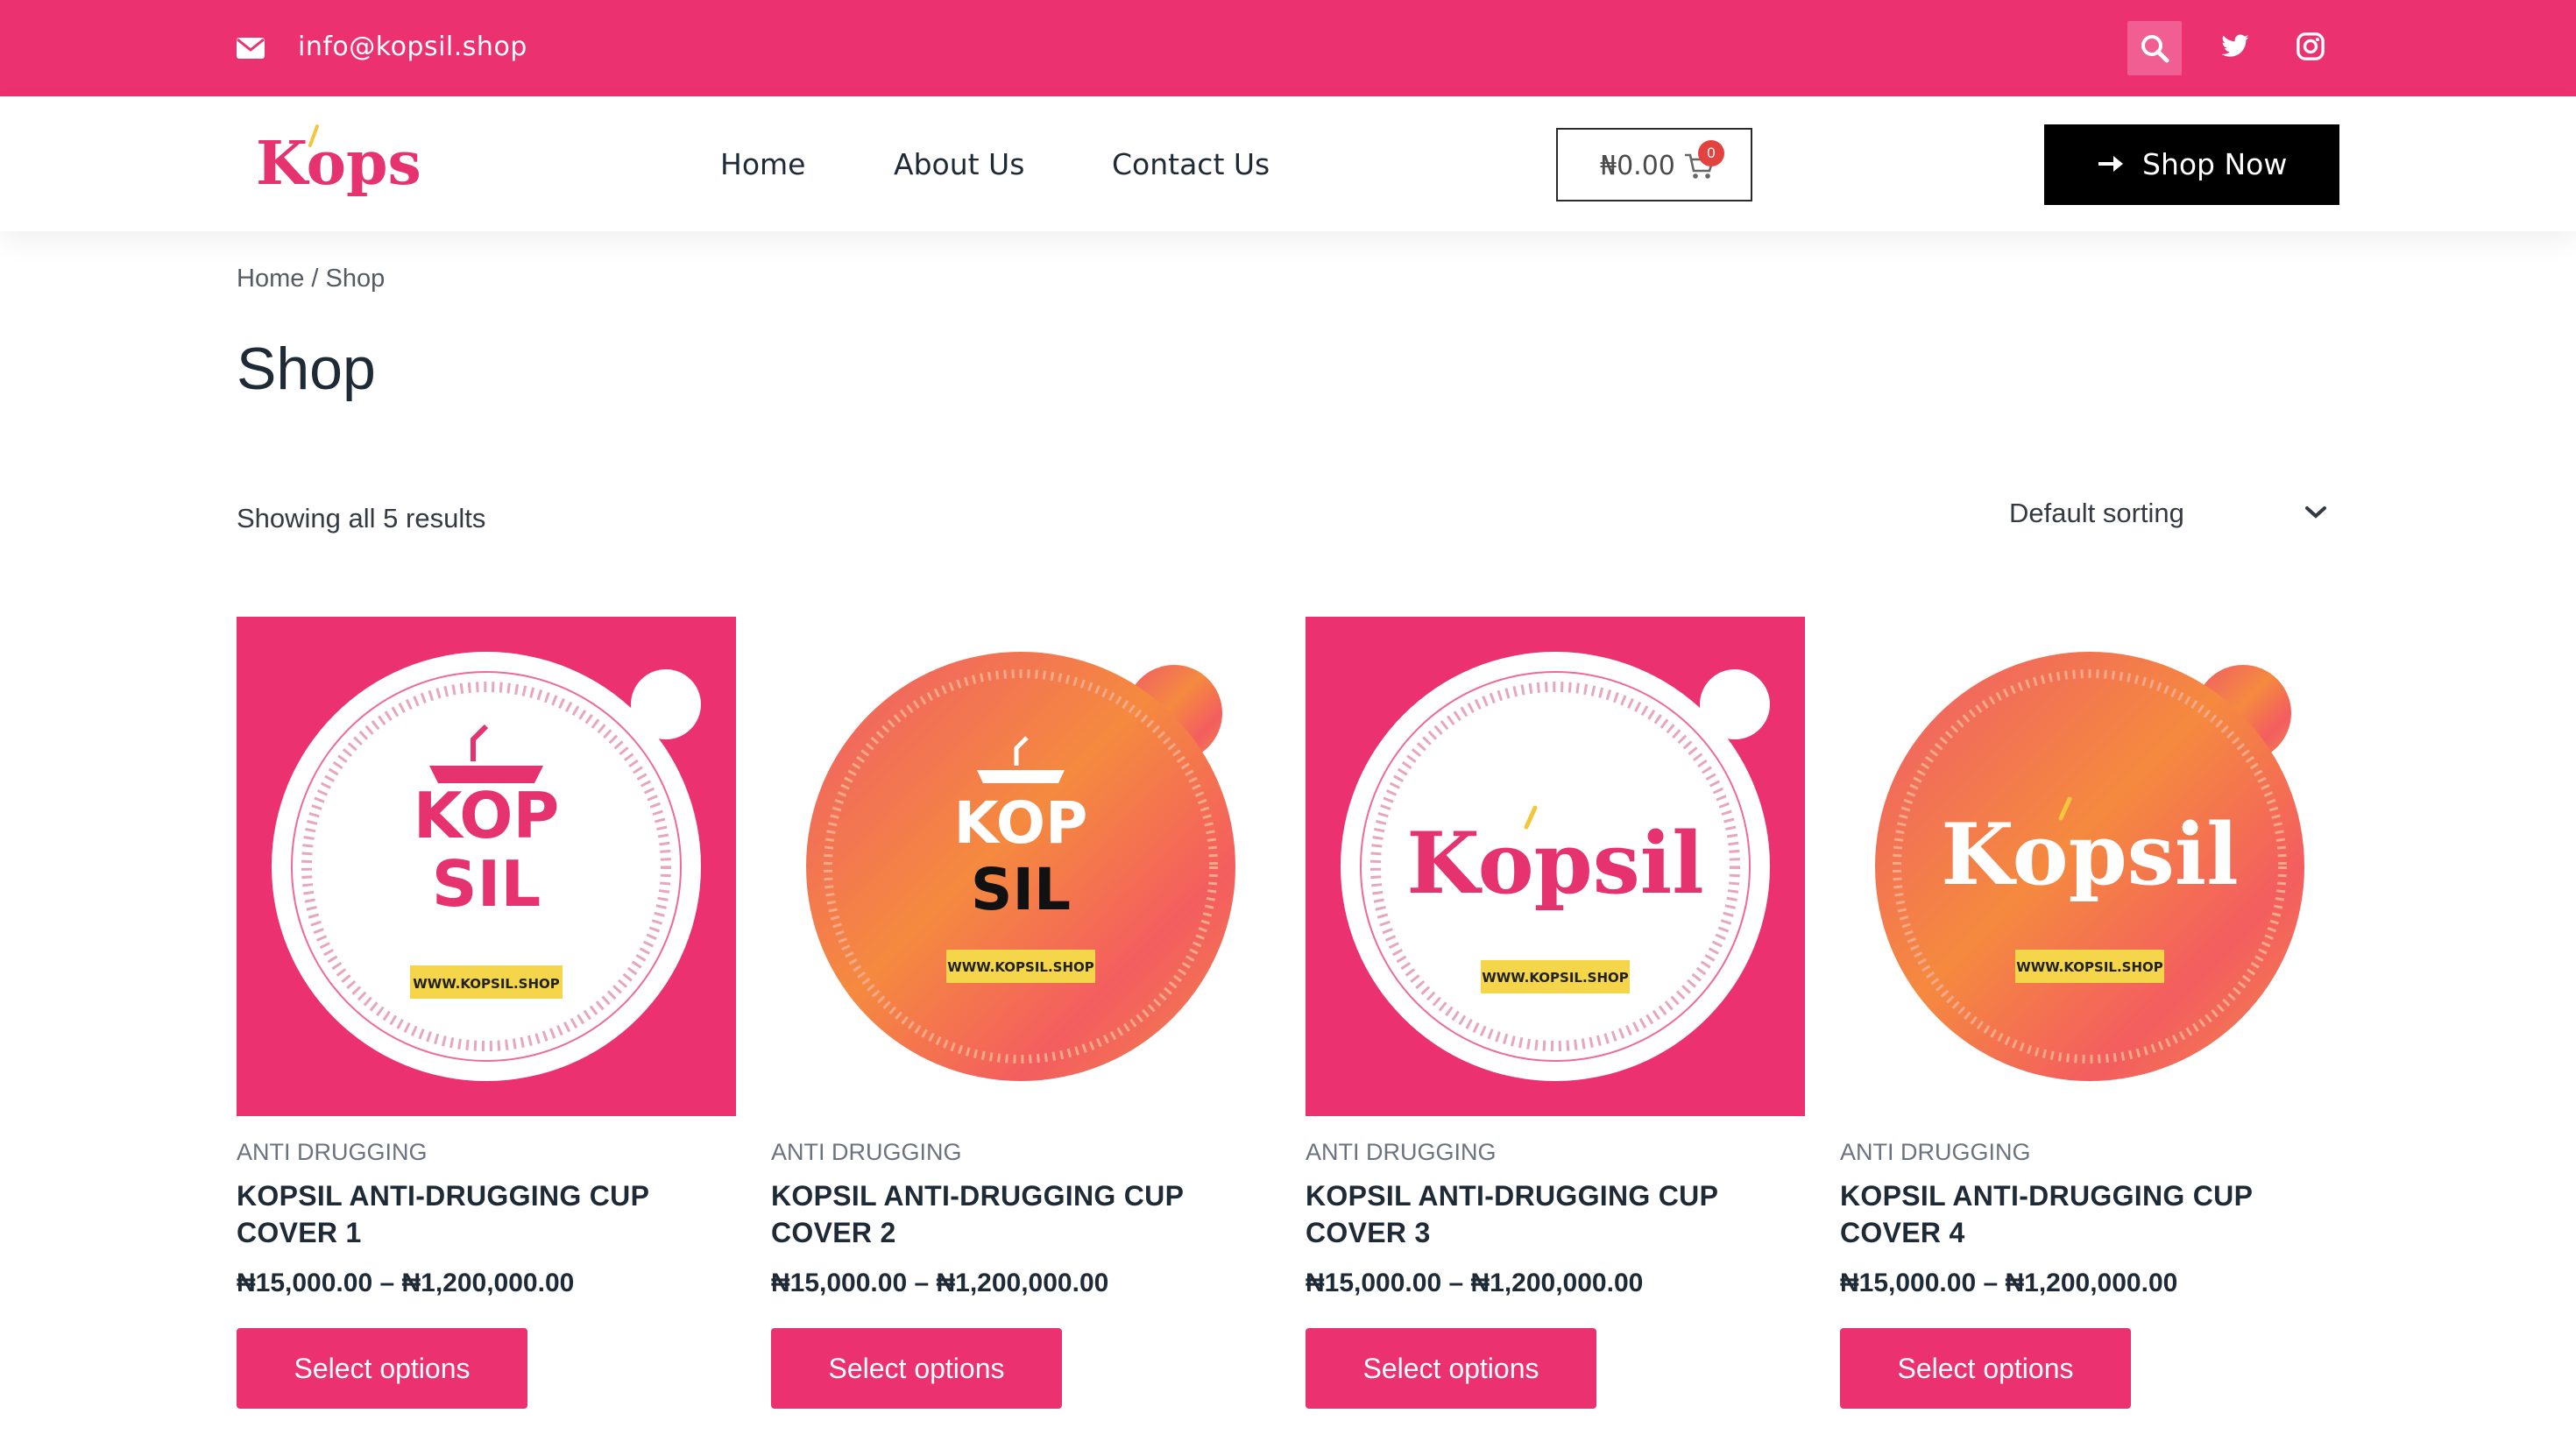 The image size is (2576, 1456). I want to click on sorting-select: Default sorting, so click(2168, 513).